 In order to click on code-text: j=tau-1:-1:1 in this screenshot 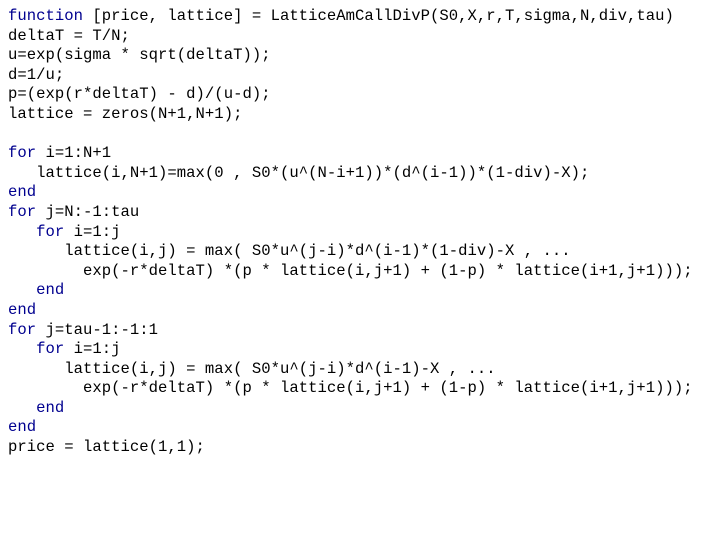, I will do `click(97, 329)`.